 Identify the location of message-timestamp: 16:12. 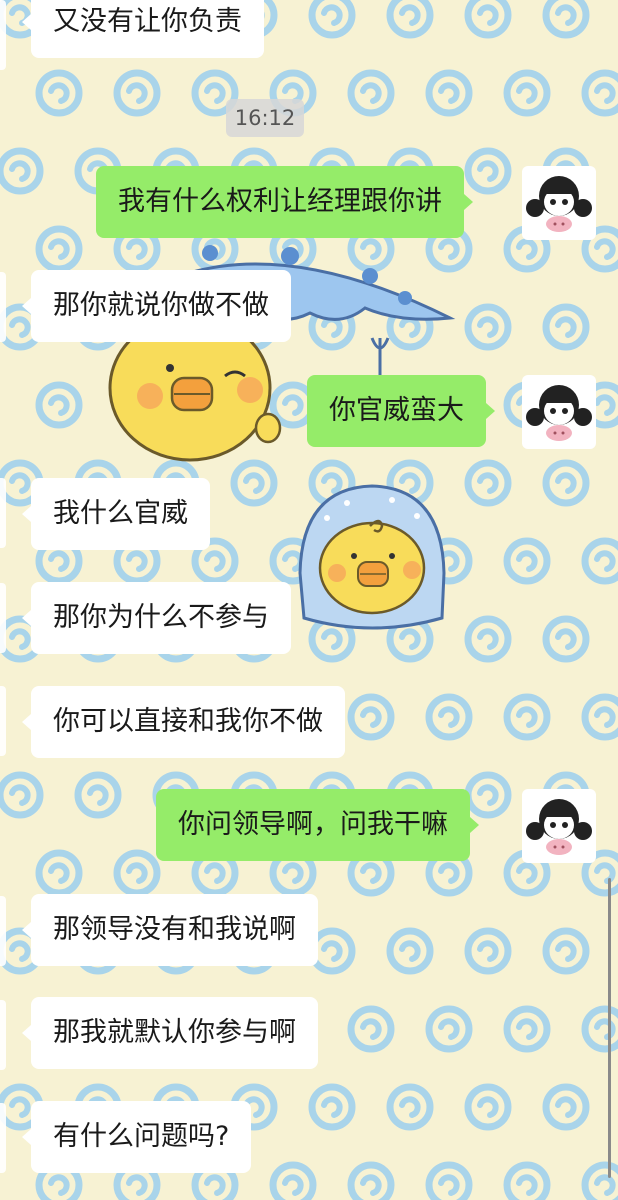
(265, 118).